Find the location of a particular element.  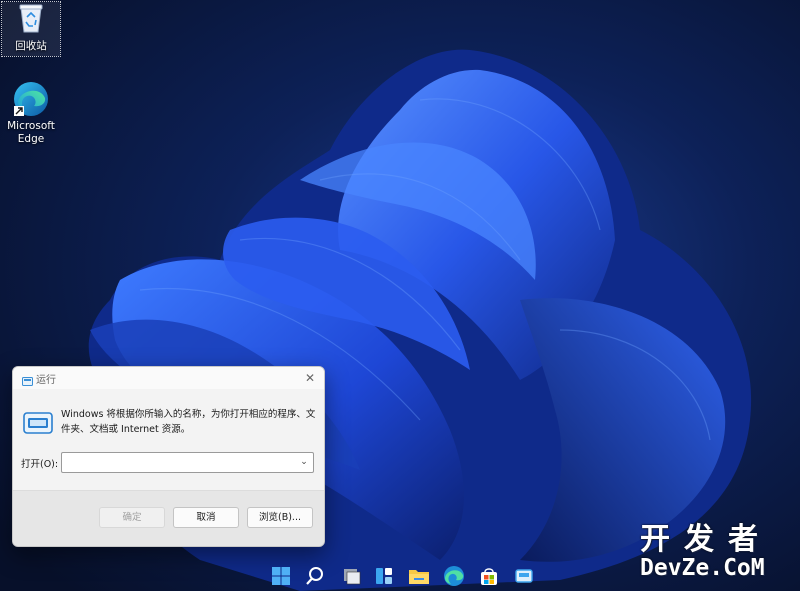

watermark-cn: 开发者 is located at coordinates (706, 539).